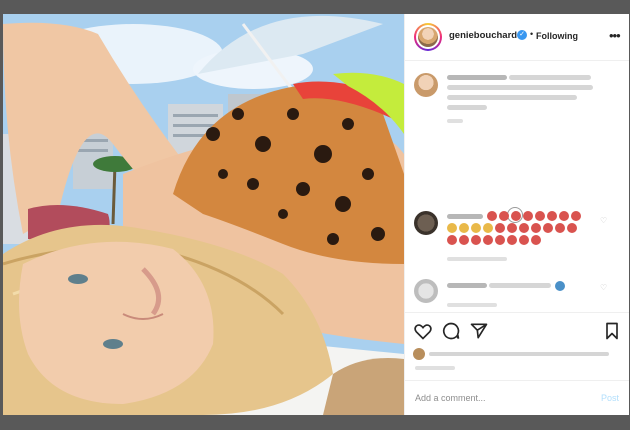  I want to click on post-comment-button: Post, so click(610, 398).